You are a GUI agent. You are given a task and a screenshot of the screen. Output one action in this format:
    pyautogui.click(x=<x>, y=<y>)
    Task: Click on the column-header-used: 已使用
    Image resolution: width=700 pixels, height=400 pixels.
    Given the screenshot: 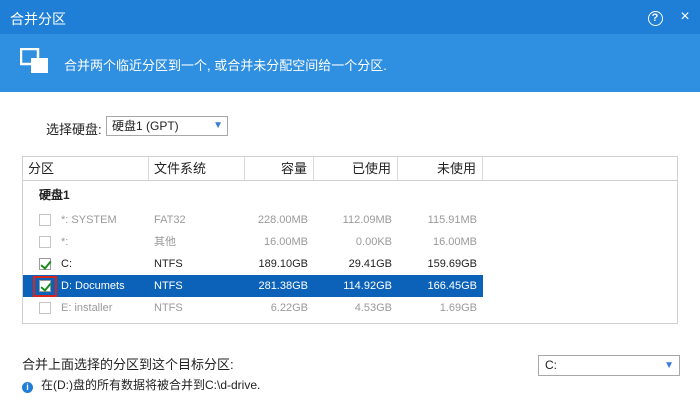 What is the action you would take?
    pyautogui.click(x=356, y=168)
    